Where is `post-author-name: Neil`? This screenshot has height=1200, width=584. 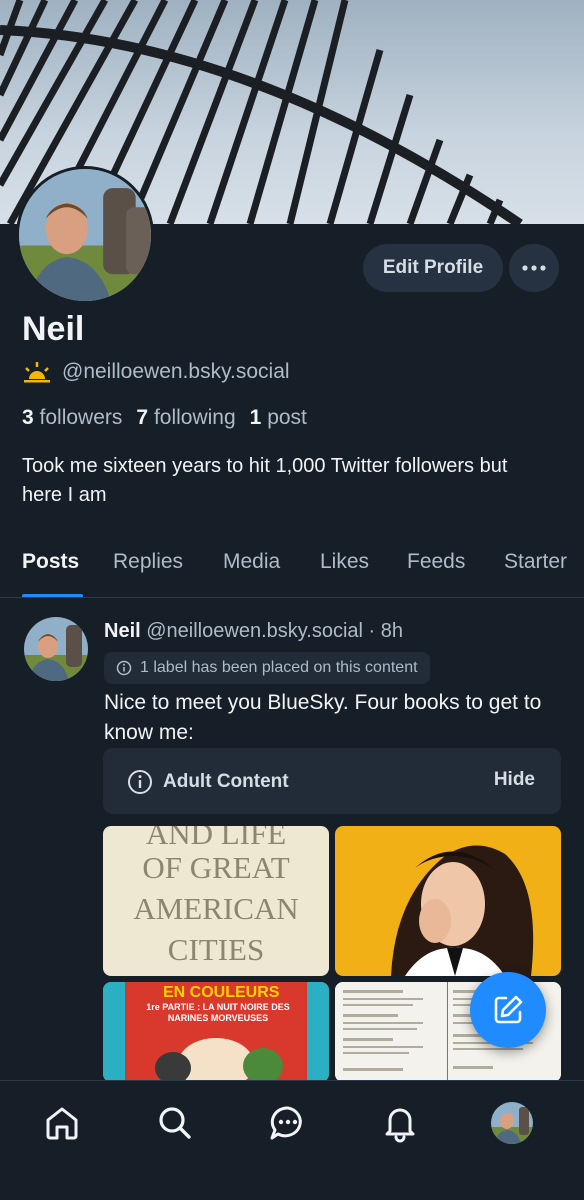
post-author-name: Neil is located at coordinates (122, 631).